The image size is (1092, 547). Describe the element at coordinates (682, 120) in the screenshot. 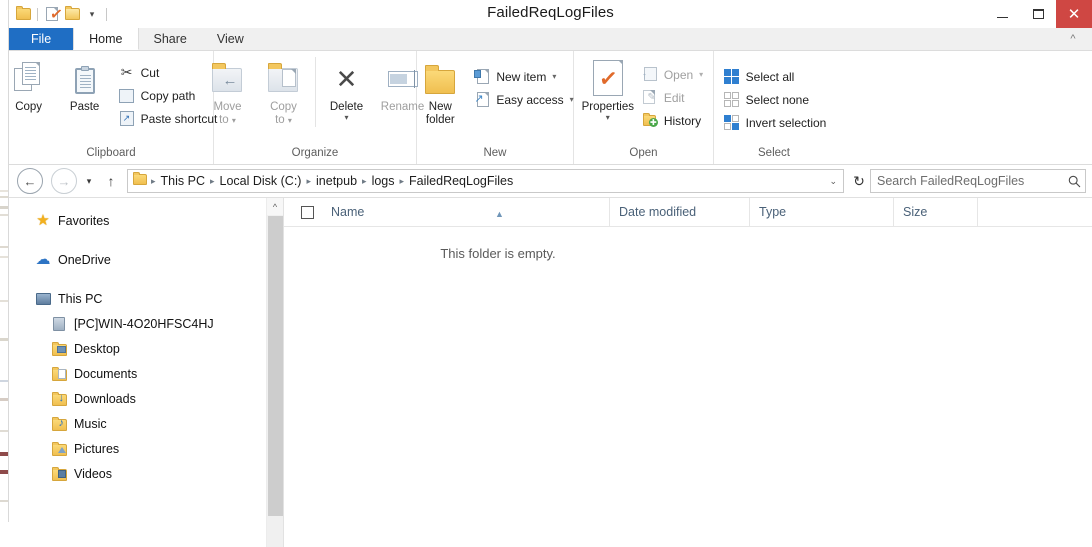

I see `history-label: History` at that location.